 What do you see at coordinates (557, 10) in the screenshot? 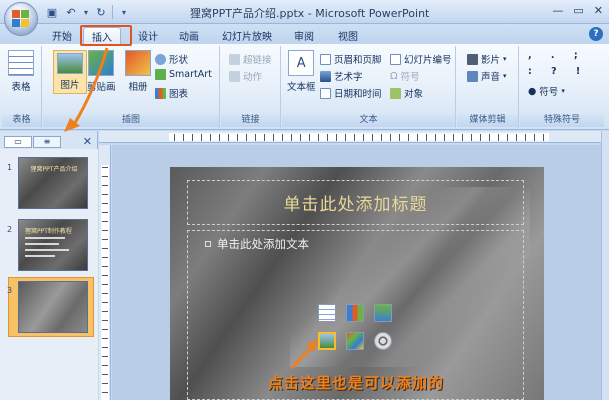
I see `minimize-icon: —` at bounding box center [557, 10].